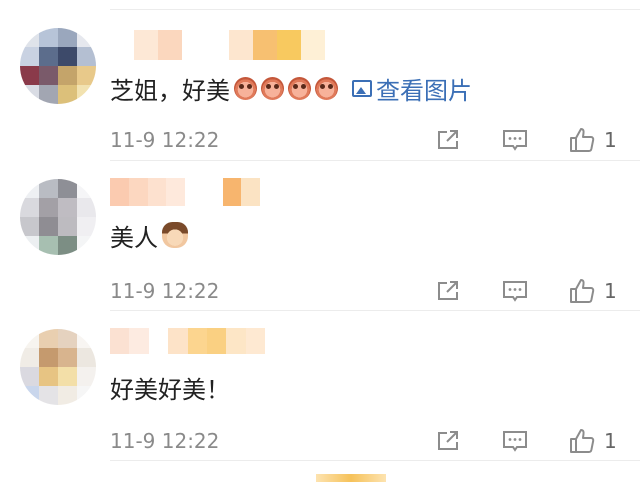 This screenshot has height=482, width=640. What do you see at coordinates (362, 88) in the screenshot?
I see `image-icon` at bounding box center [362, 88].